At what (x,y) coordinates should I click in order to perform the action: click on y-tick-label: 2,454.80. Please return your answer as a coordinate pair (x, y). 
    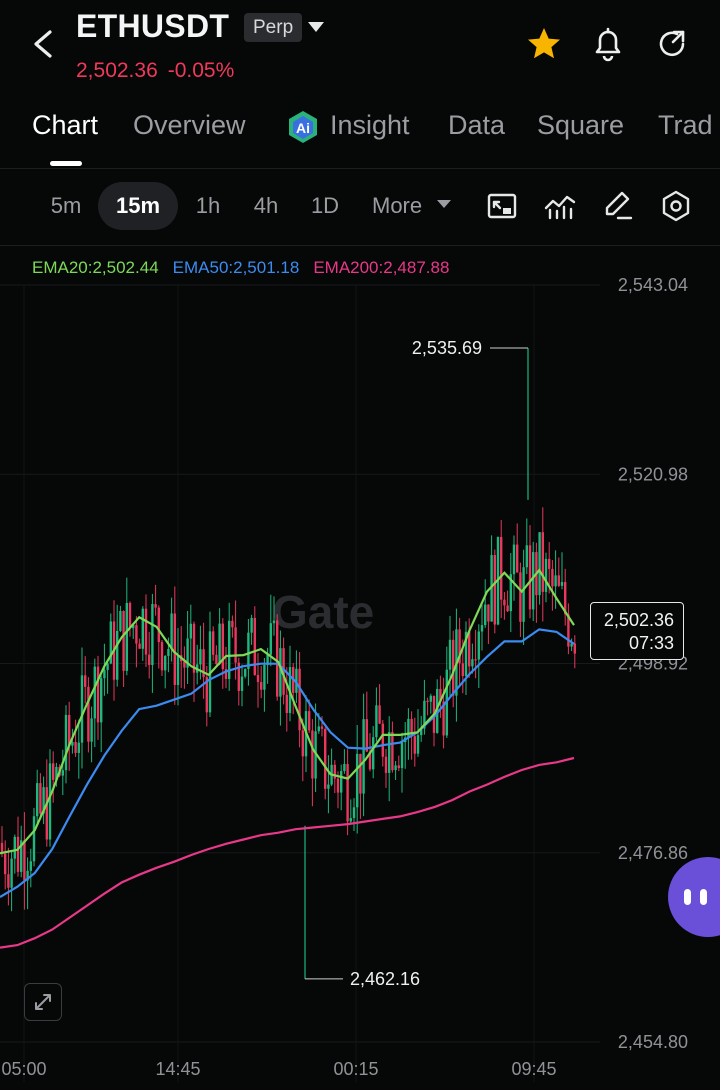
    Looking at the image, I should click on (653, 1042).